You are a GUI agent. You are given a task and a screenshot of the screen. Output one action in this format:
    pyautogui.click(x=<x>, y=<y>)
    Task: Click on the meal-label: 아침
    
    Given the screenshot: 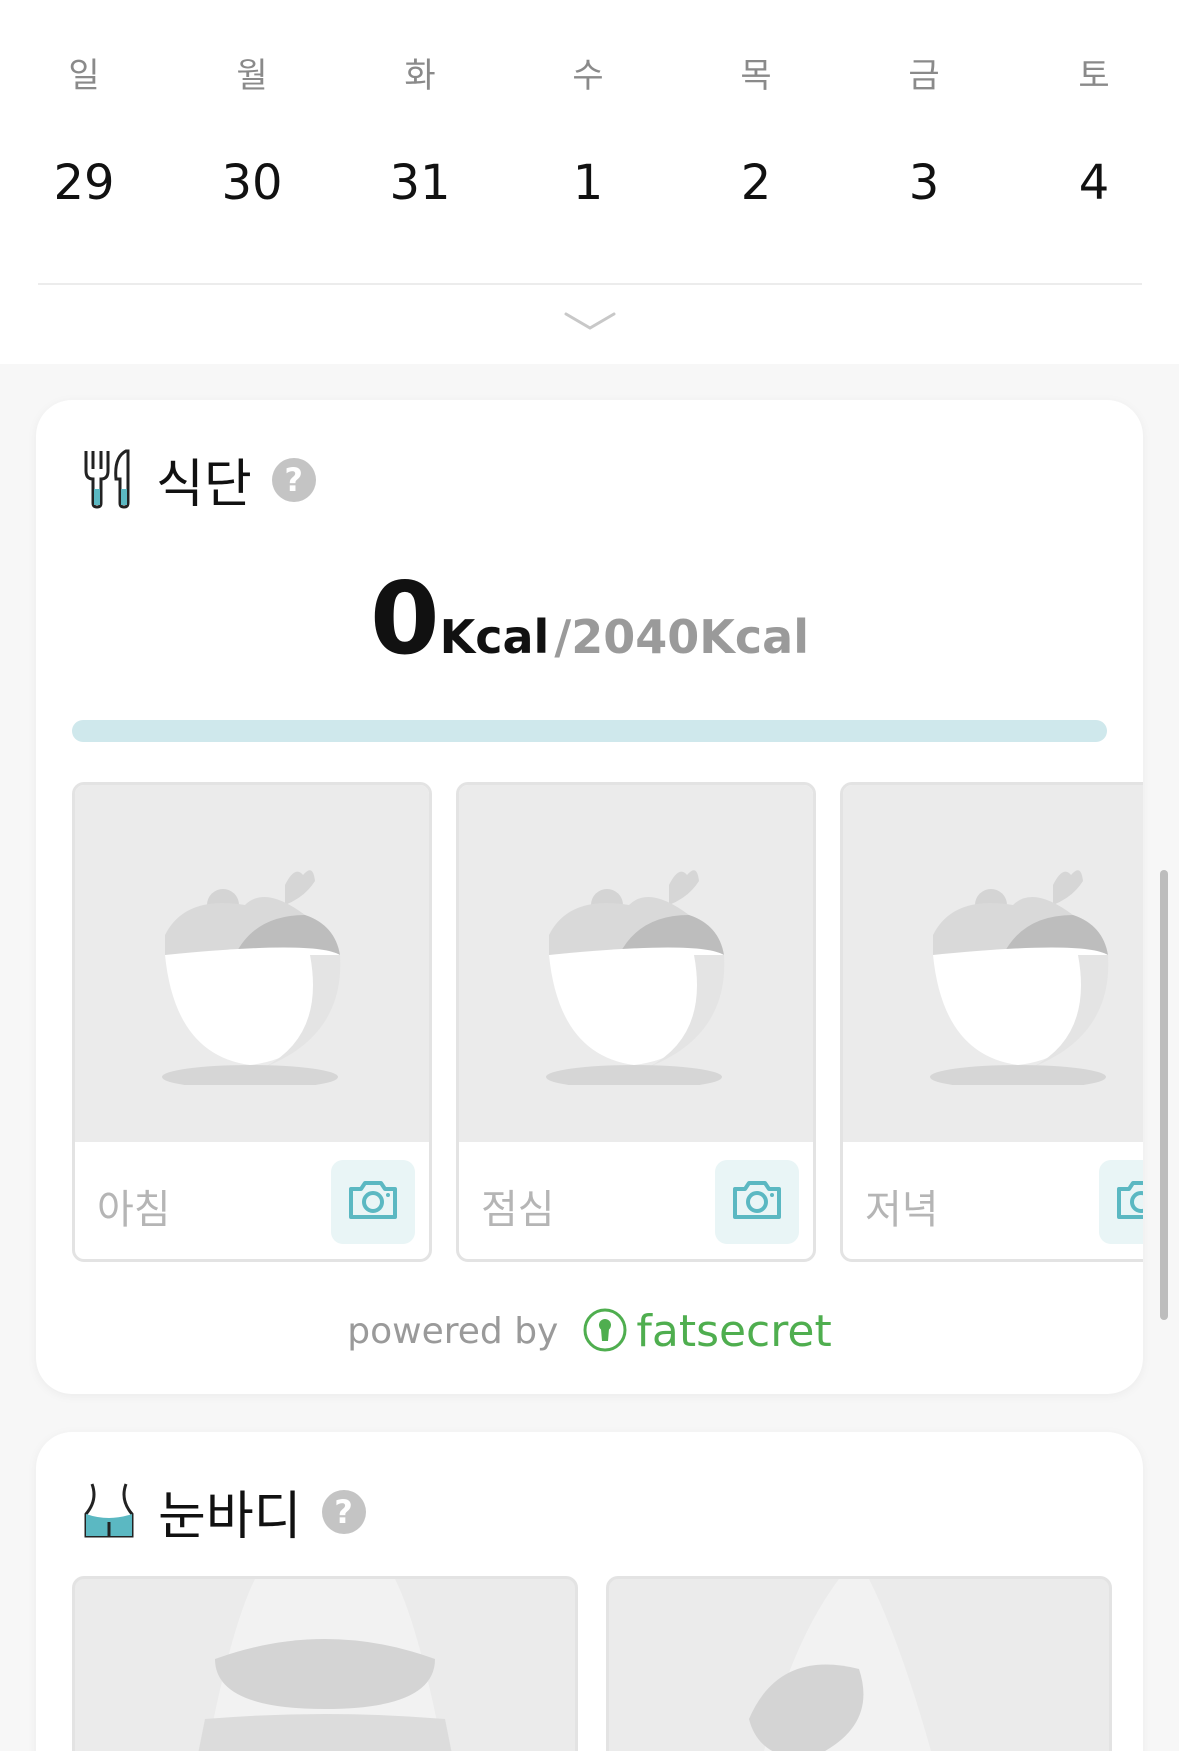 What is the action you would take?
    pyautogui.click(x=134, y=1210)
    